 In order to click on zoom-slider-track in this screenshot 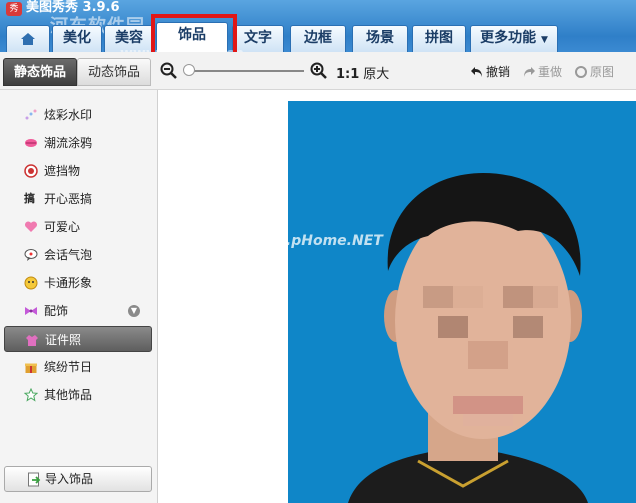, I will do `click(245, 71)`.